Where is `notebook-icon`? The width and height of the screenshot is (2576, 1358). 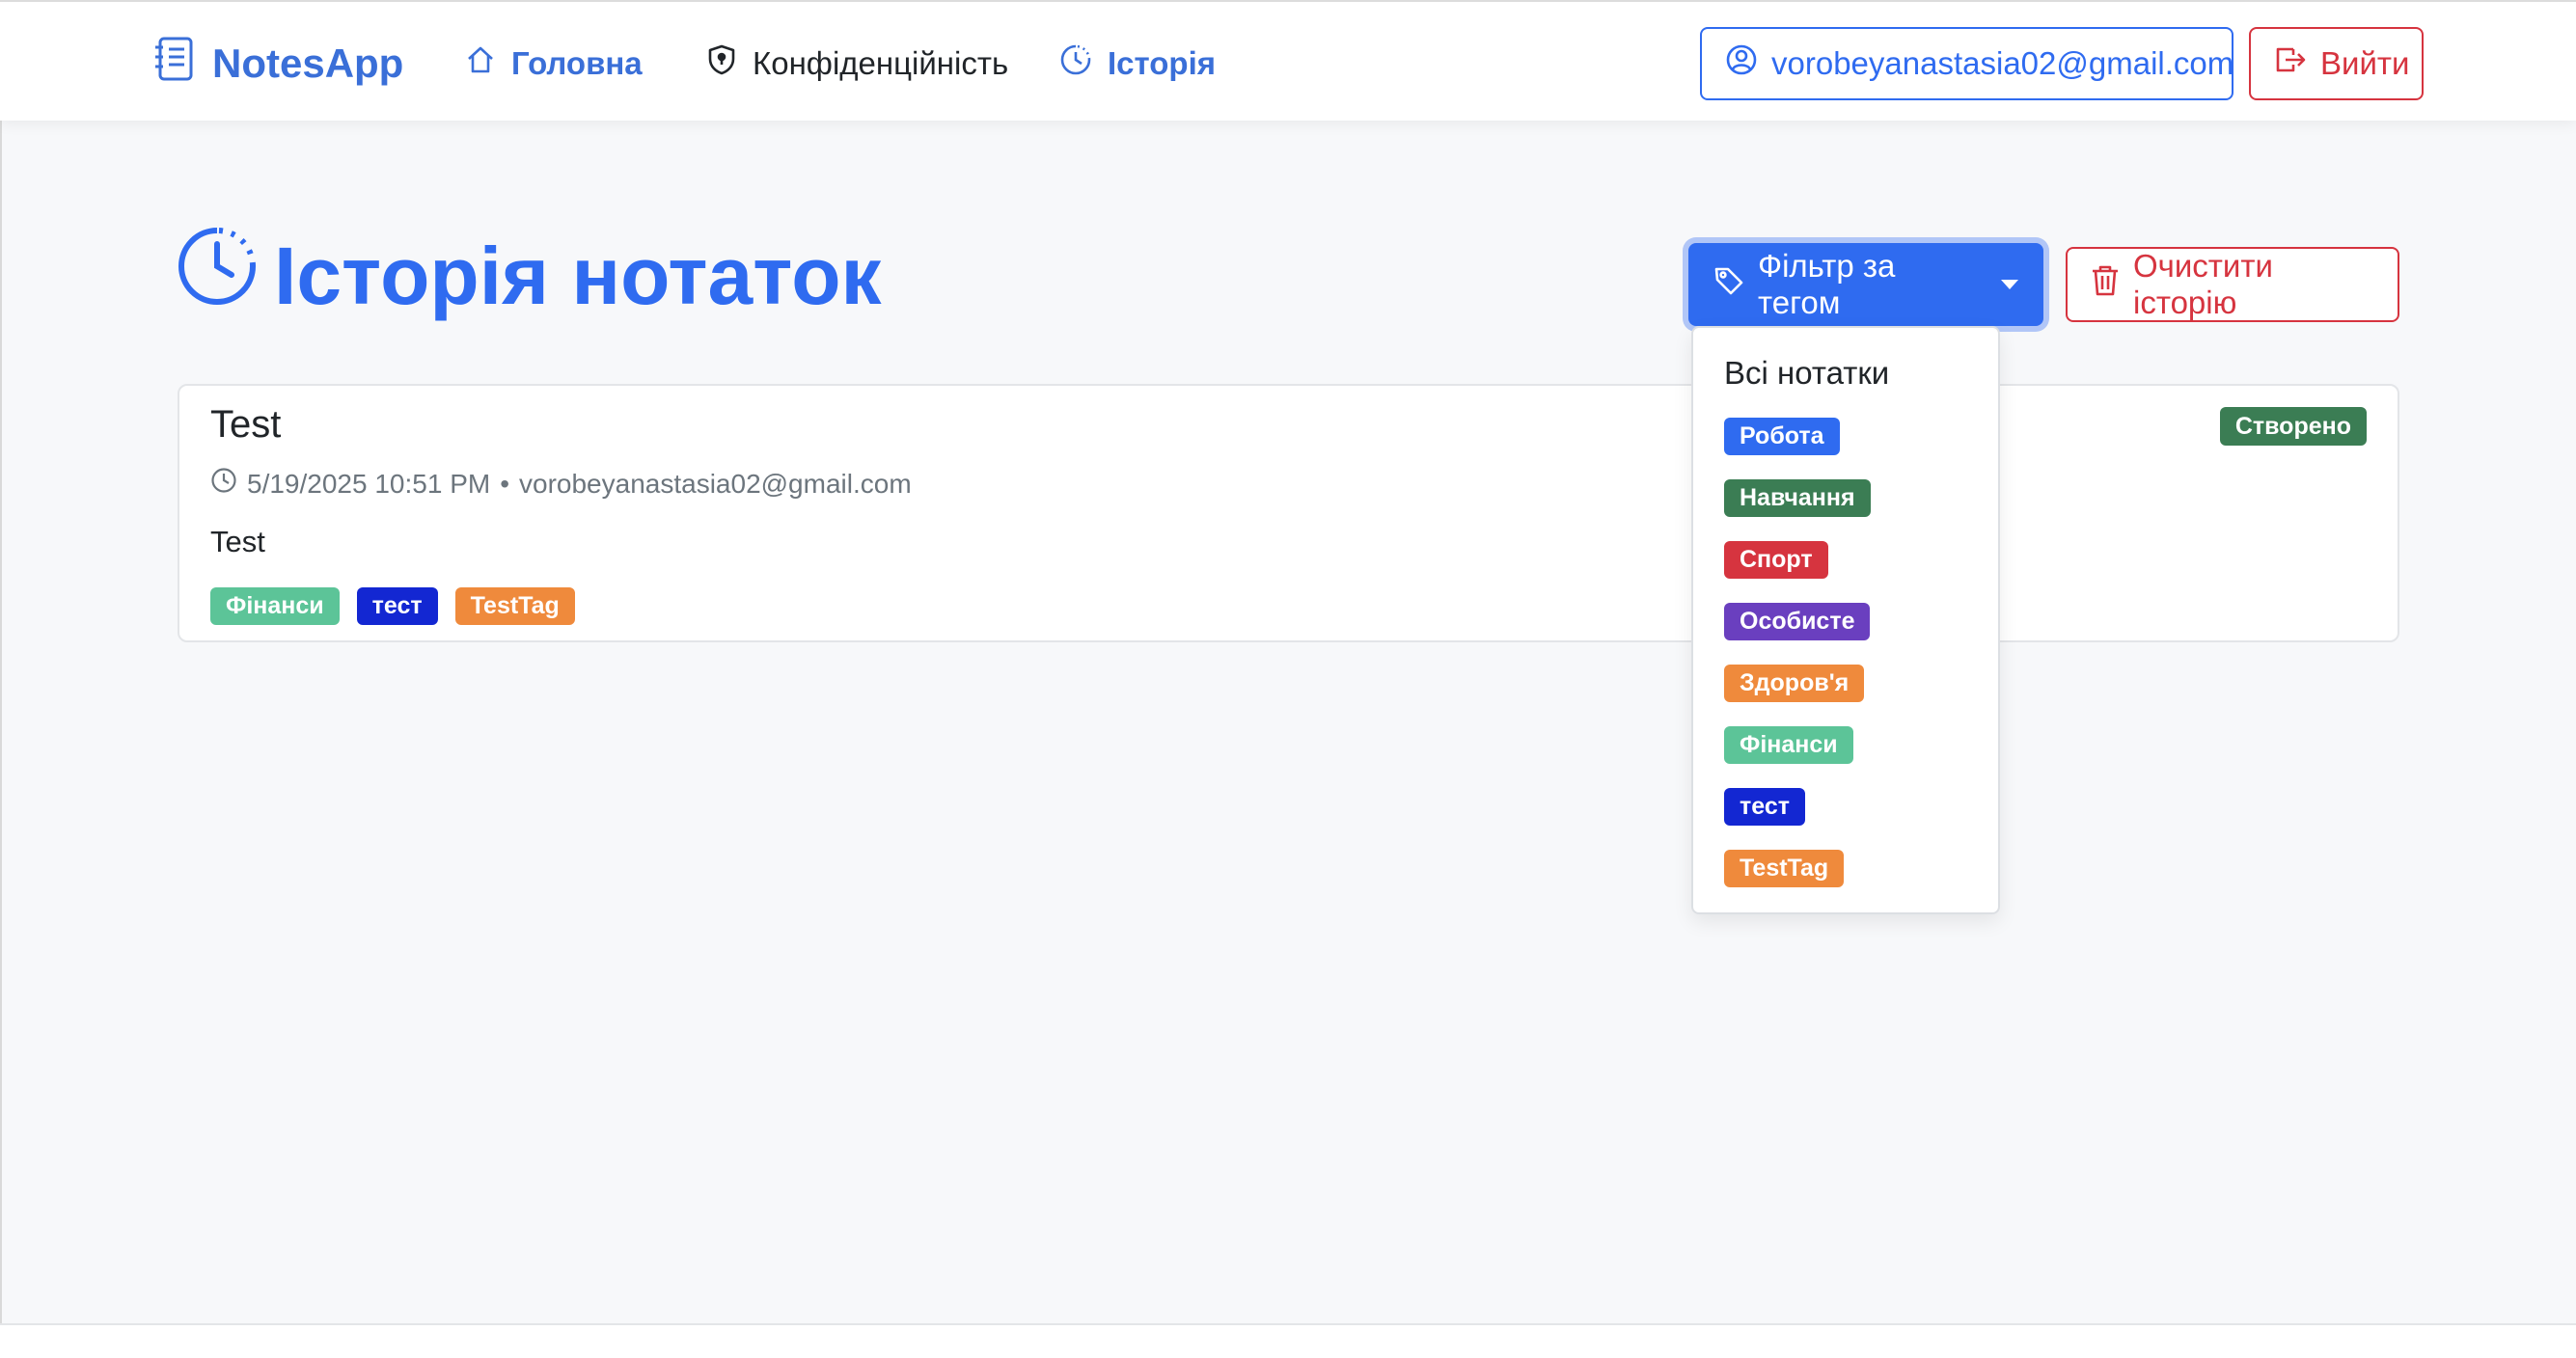
notebook-icon is located at coordinates (174, 64).